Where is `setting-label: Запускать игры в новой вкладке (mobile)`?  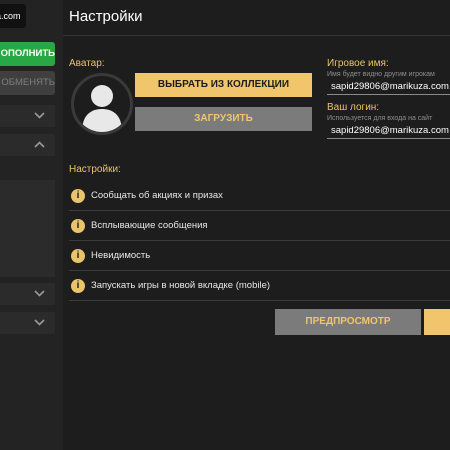 setting-label: Запускать игры в новой вкладке (mobile) is located at coordinates (181, 285).